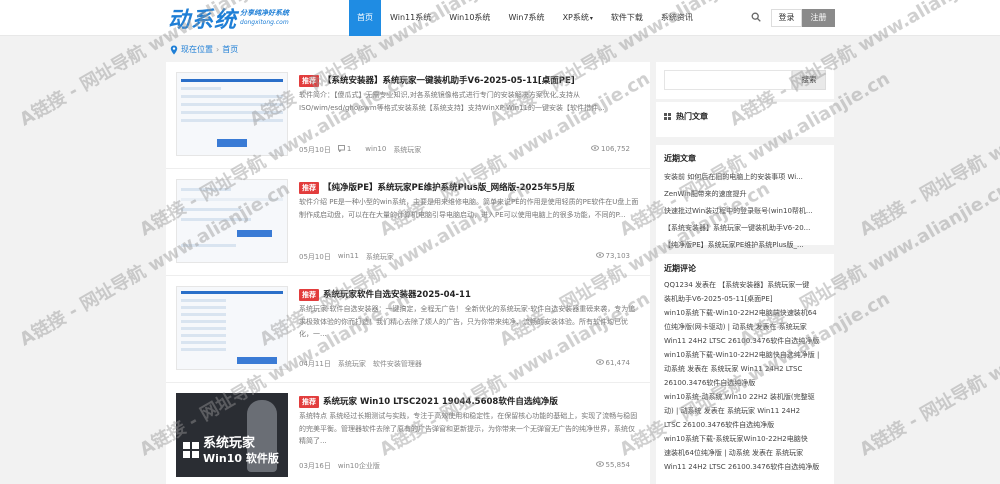 Image resolution: width=1000 pixels, height=484 pixels. I want to click on sidebar-search-button: 搜索, so click(809, 80).